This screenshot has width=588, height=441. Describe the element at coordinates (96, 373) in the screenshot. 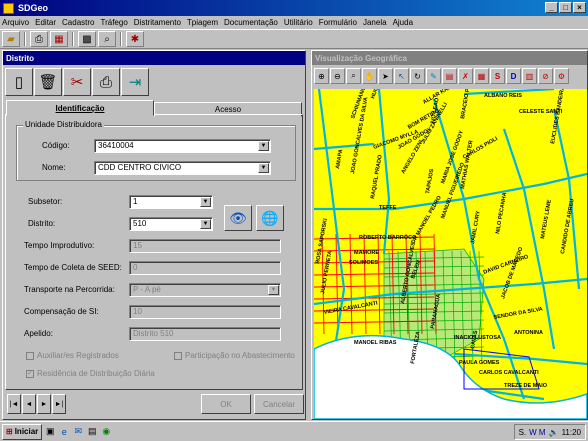

I see `residencia-label: Residência de Distribuição Diária` at that location.